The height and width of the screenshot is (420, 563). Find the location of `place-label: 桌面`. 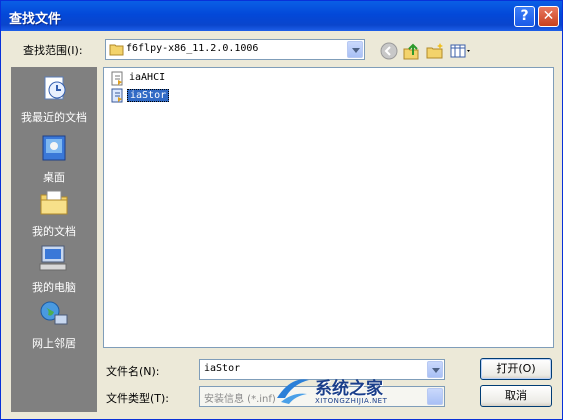

place-label: 桌面 is located at coordinates (54, 177).